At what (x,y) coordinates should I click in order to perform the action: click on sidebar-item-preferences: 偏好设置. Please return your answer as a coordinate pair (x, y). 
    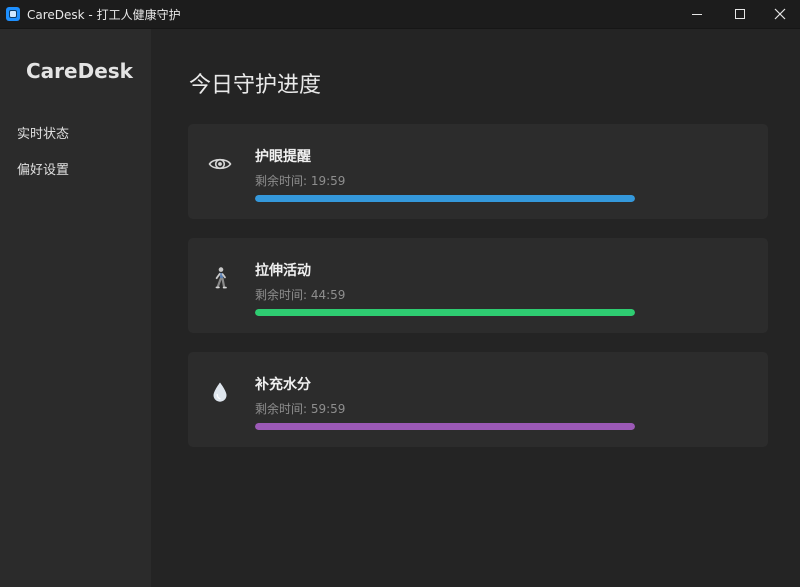
    Looking at the image, I should click on (43, 168).